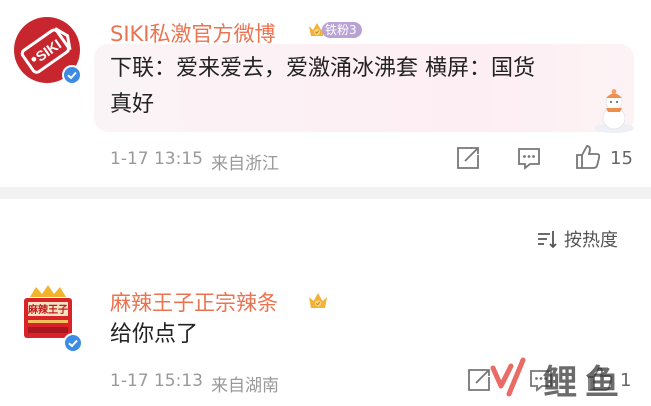 The image size is (651, 406). Describe the element at coordinates (154, 334) in the screenshot. I see `comment-text: 给你点了` at that location.